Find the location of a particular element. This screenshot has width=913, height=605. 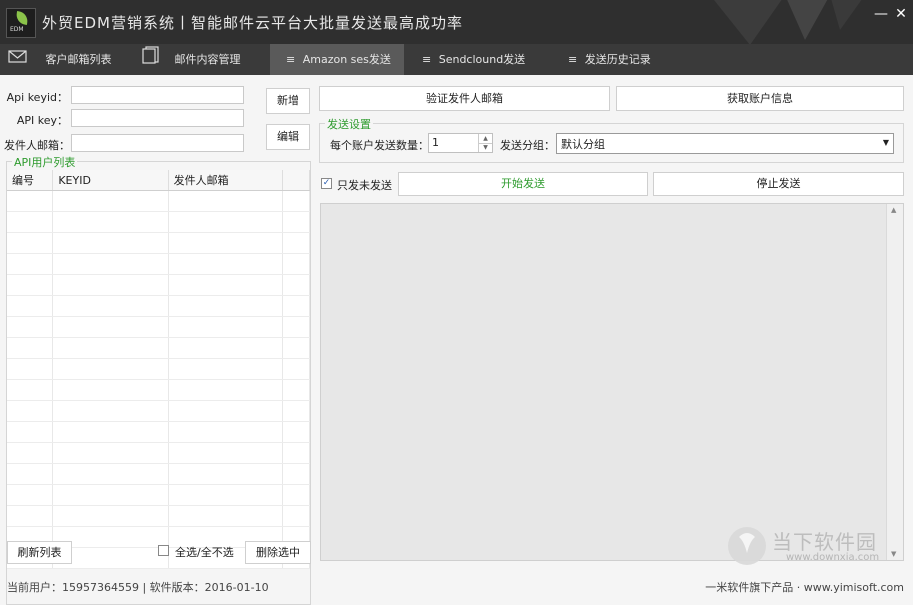

watermark-url: www.downxia.com is located at coordinates (833, 557).